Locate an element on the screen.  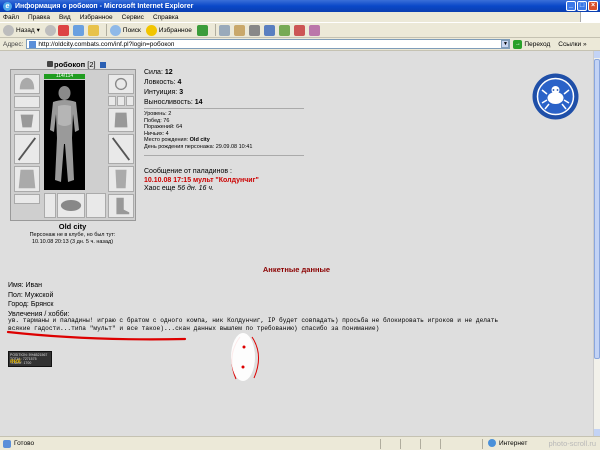
gloves-slot is located at coordinates (121, 120).